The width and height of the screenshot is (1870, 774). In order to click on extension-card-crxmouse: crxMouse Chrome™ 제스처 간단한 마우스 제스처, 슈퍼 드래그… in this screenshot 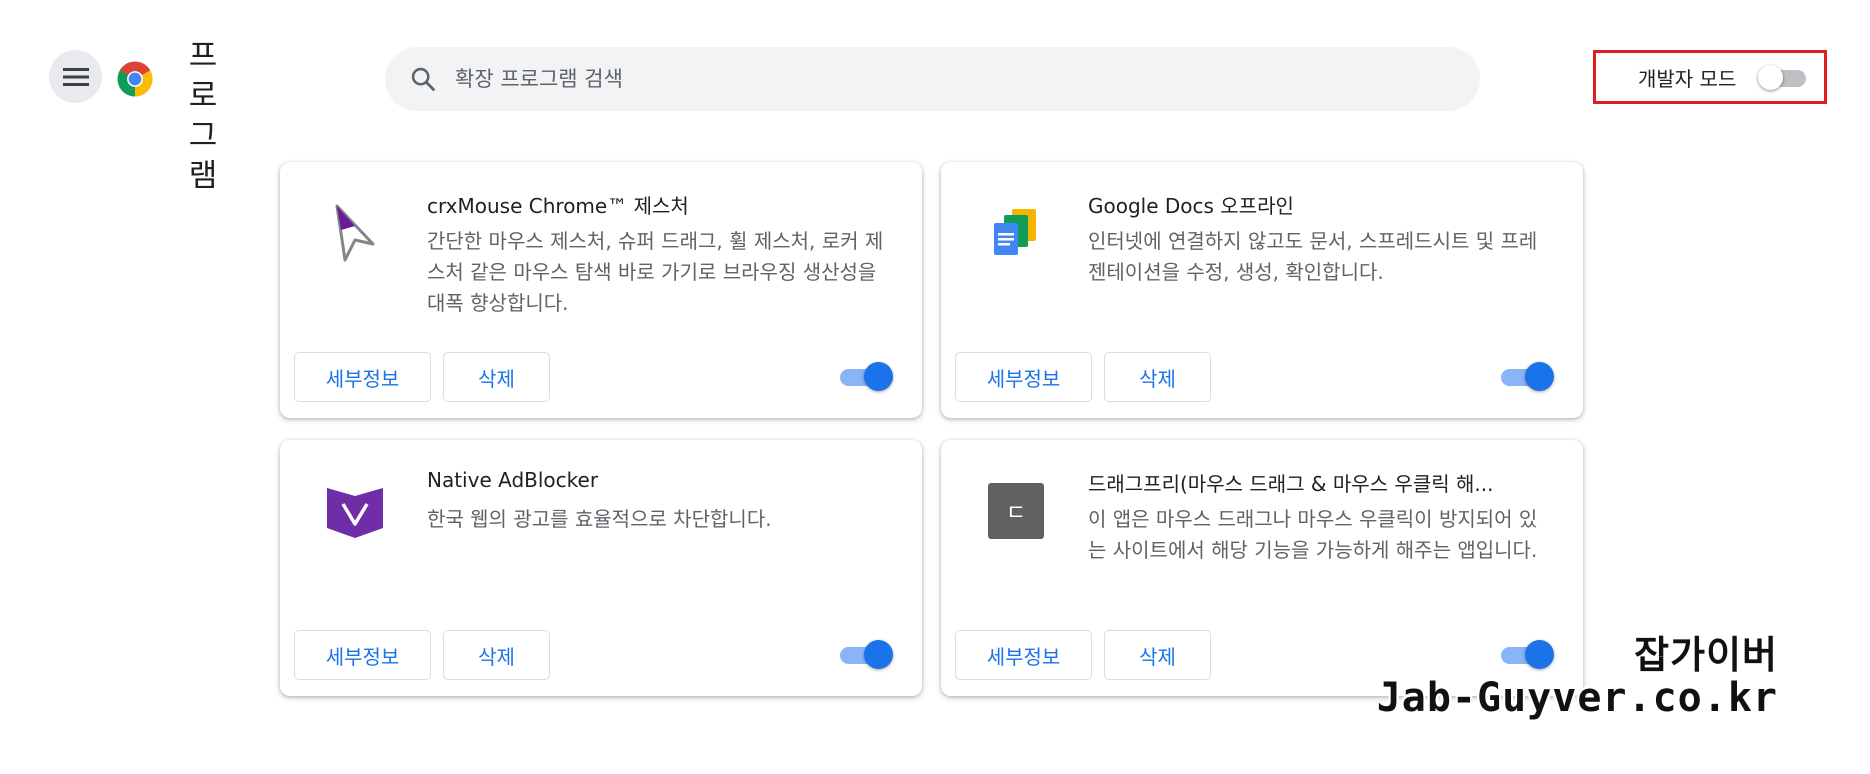, I will do `click(601, 290)`.